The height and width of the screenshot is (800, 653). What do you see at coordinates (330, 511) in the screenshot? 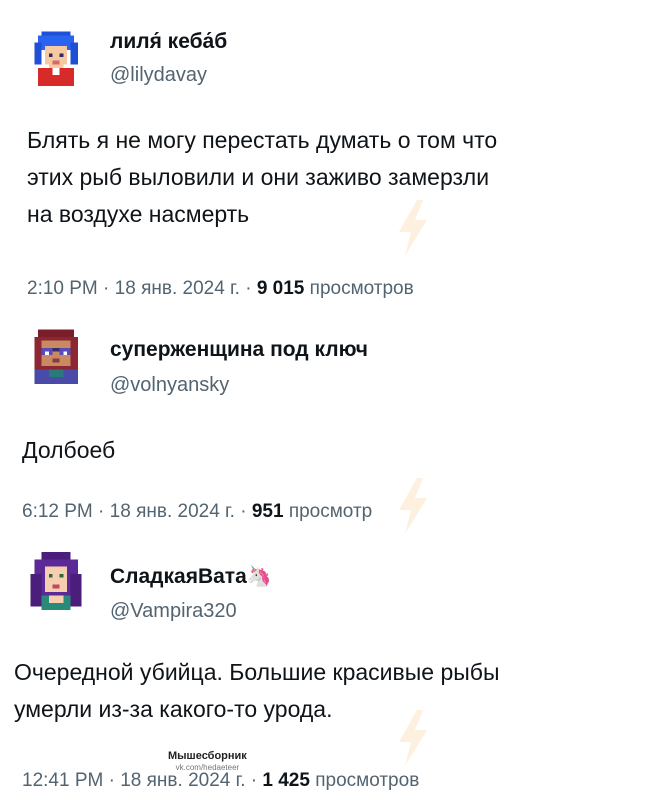
I see `view-label: просмотр` at bounding box center [330, 511].